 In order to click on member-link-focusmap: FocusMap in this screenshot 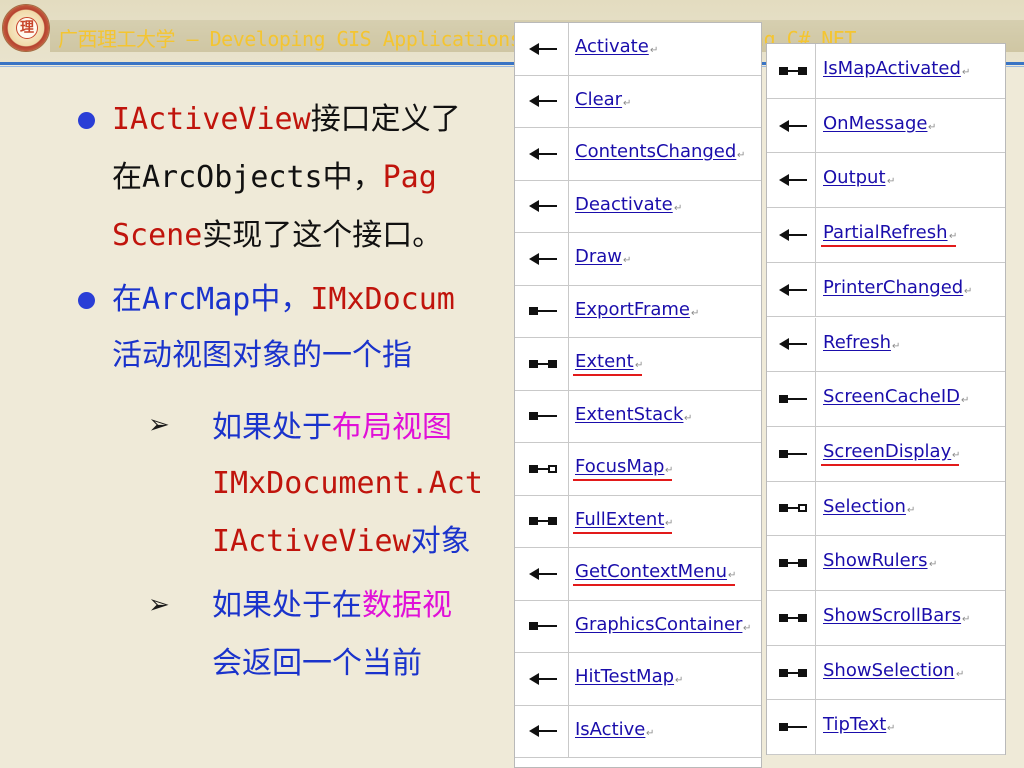, I will do `click(619, 466)`.